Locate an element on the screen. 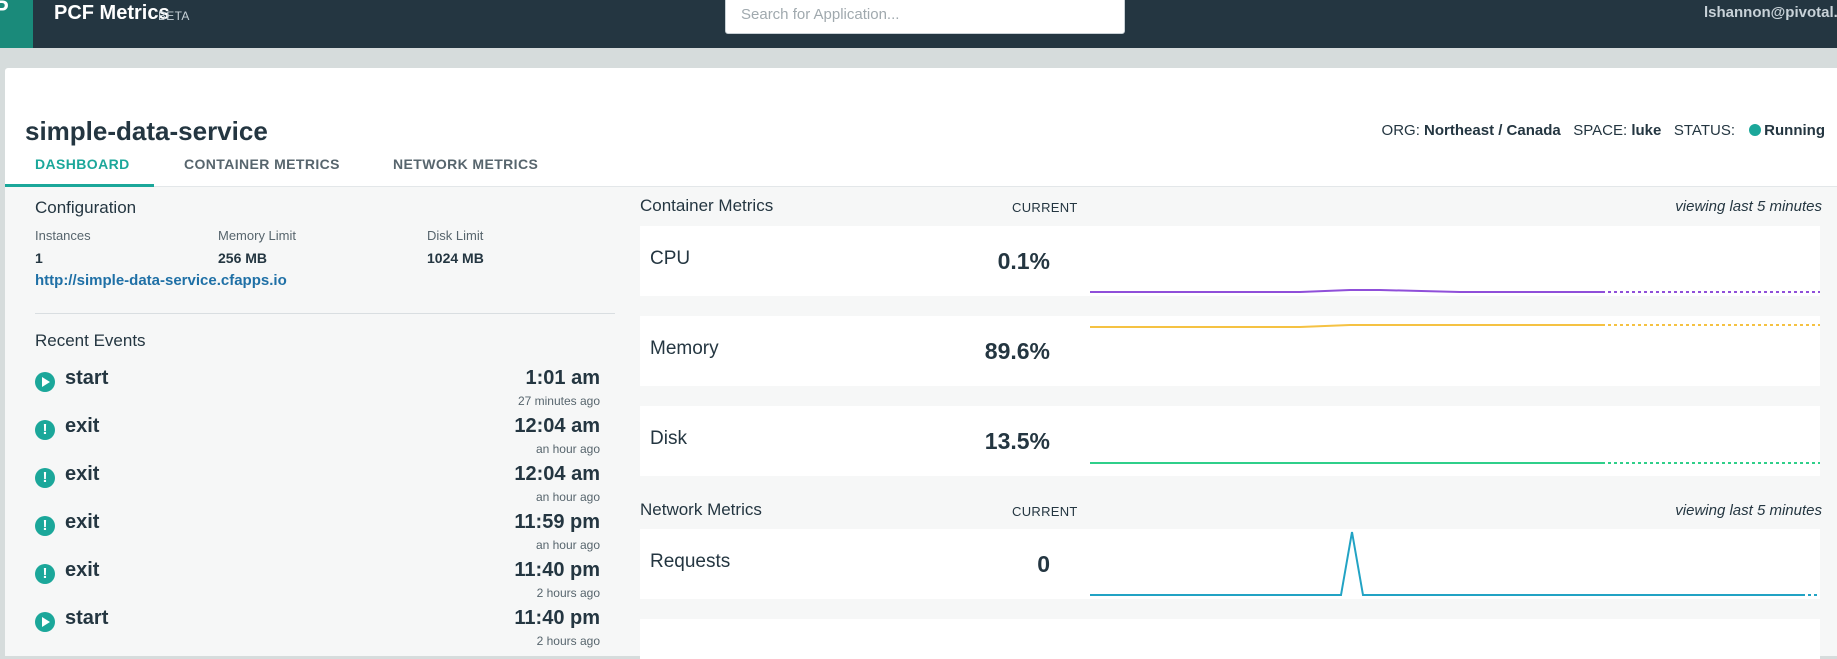 This screenshot has height=659, width=1837. status-badge: Running is located at coordinates (1794, 130).